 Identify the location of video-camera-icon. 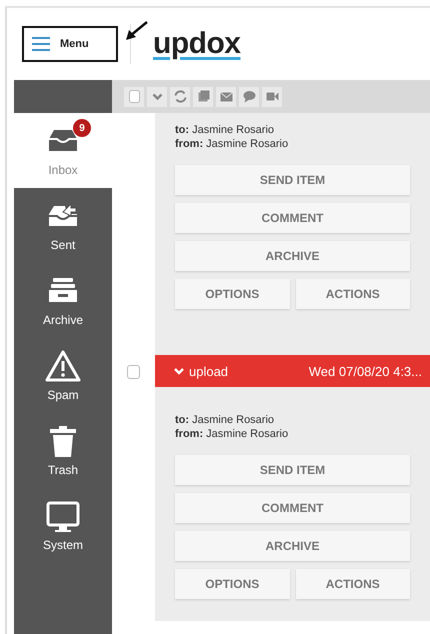
(272, 96).